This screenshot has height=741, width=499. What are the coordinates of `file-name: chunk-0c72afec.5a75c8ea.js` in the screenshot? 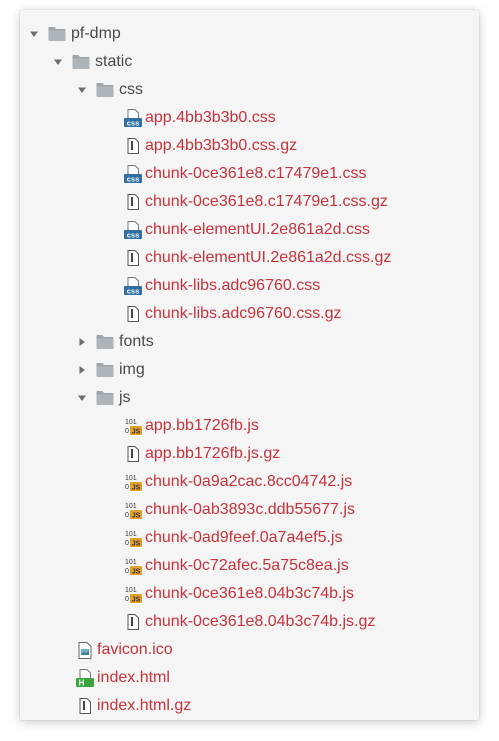 It's located at (247, 565).